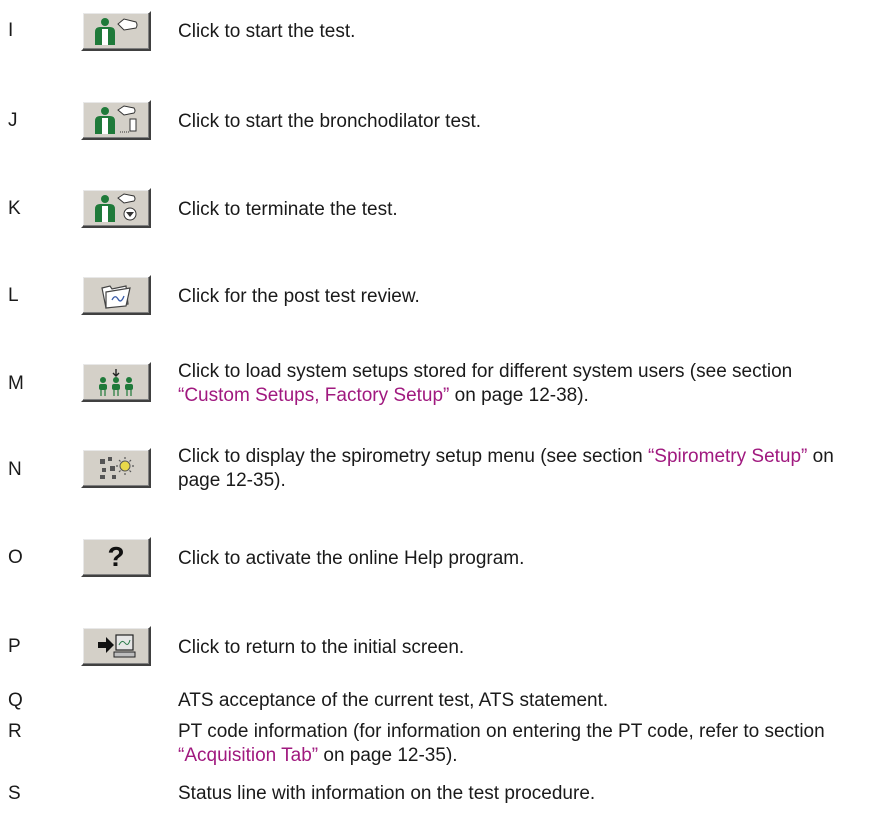  What do you see at coordinates (388, 755) in the screenshot?
I see `description-text: on page 12-35).` at bounding box center [388, 755].